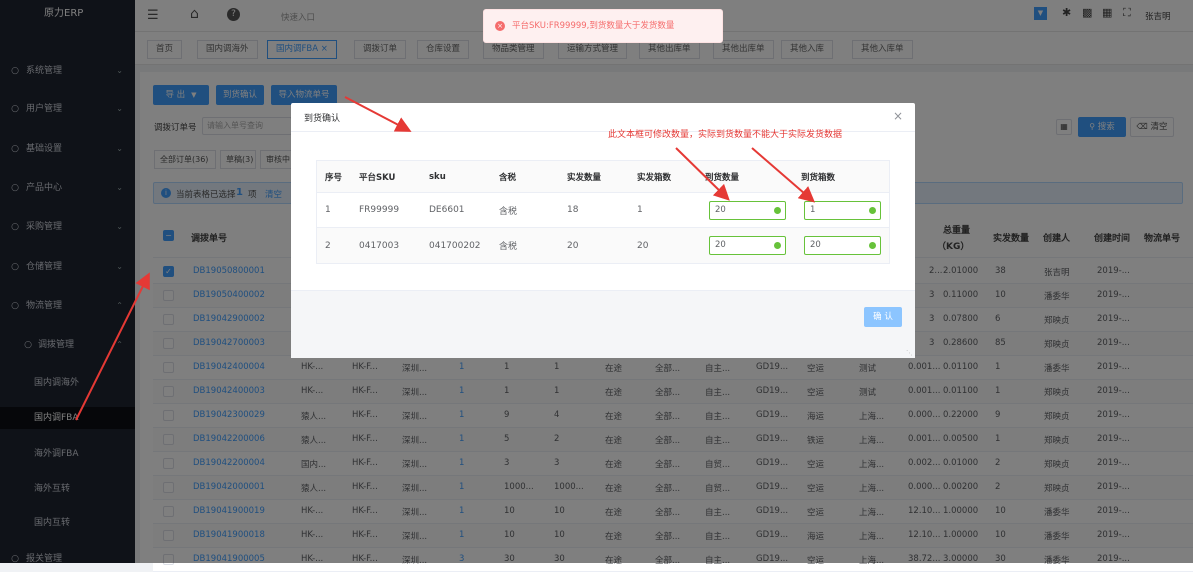 This screenshot has height=572, width=1193. What do you see at coordinates (447, 210) in the screenshot?
I see `dialog-cell: DE6601` at bounding box center [447, 210].